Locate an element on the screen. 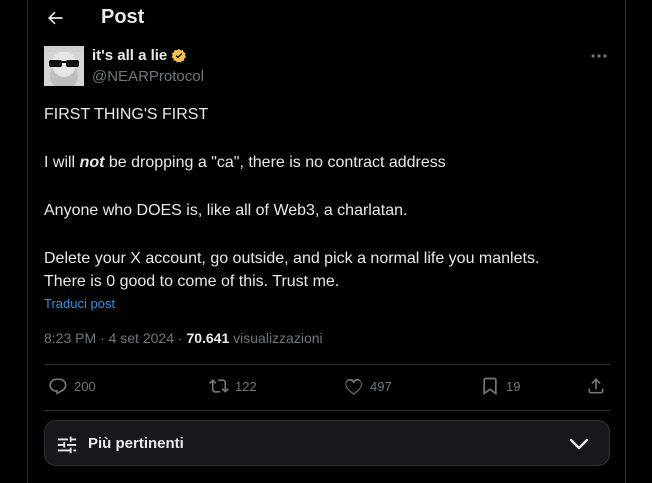  reply-button: 200 is located at coordinates (72, 386).